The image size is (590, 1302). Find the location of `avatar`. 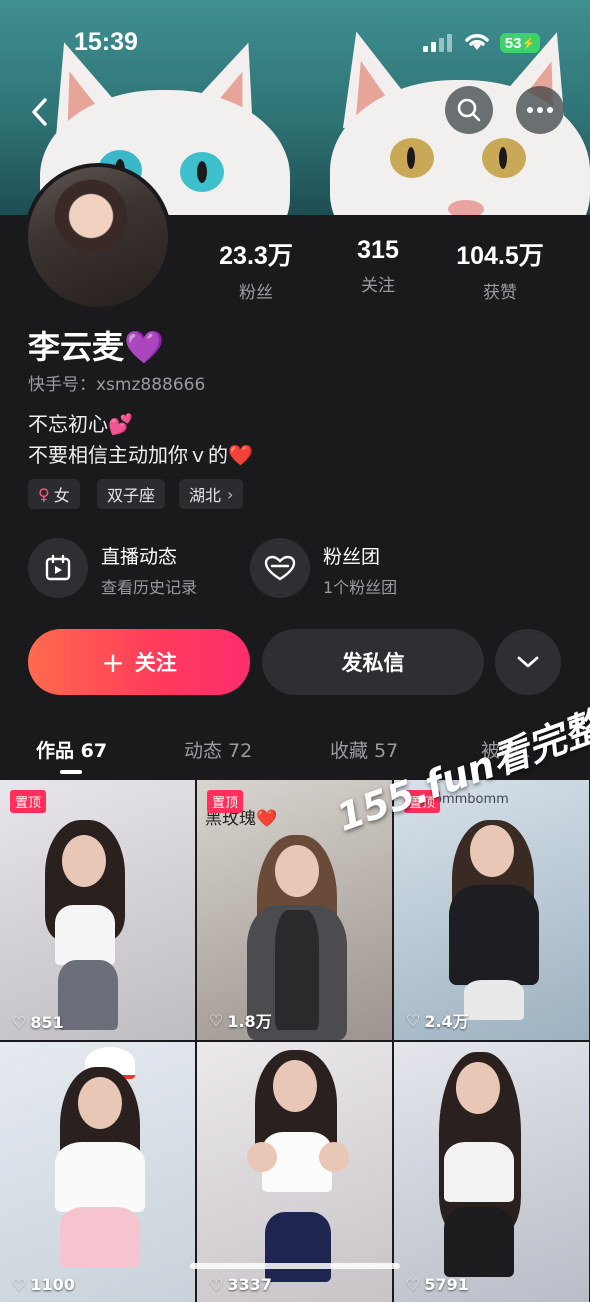

avatar is located at coordinates (98, 237).